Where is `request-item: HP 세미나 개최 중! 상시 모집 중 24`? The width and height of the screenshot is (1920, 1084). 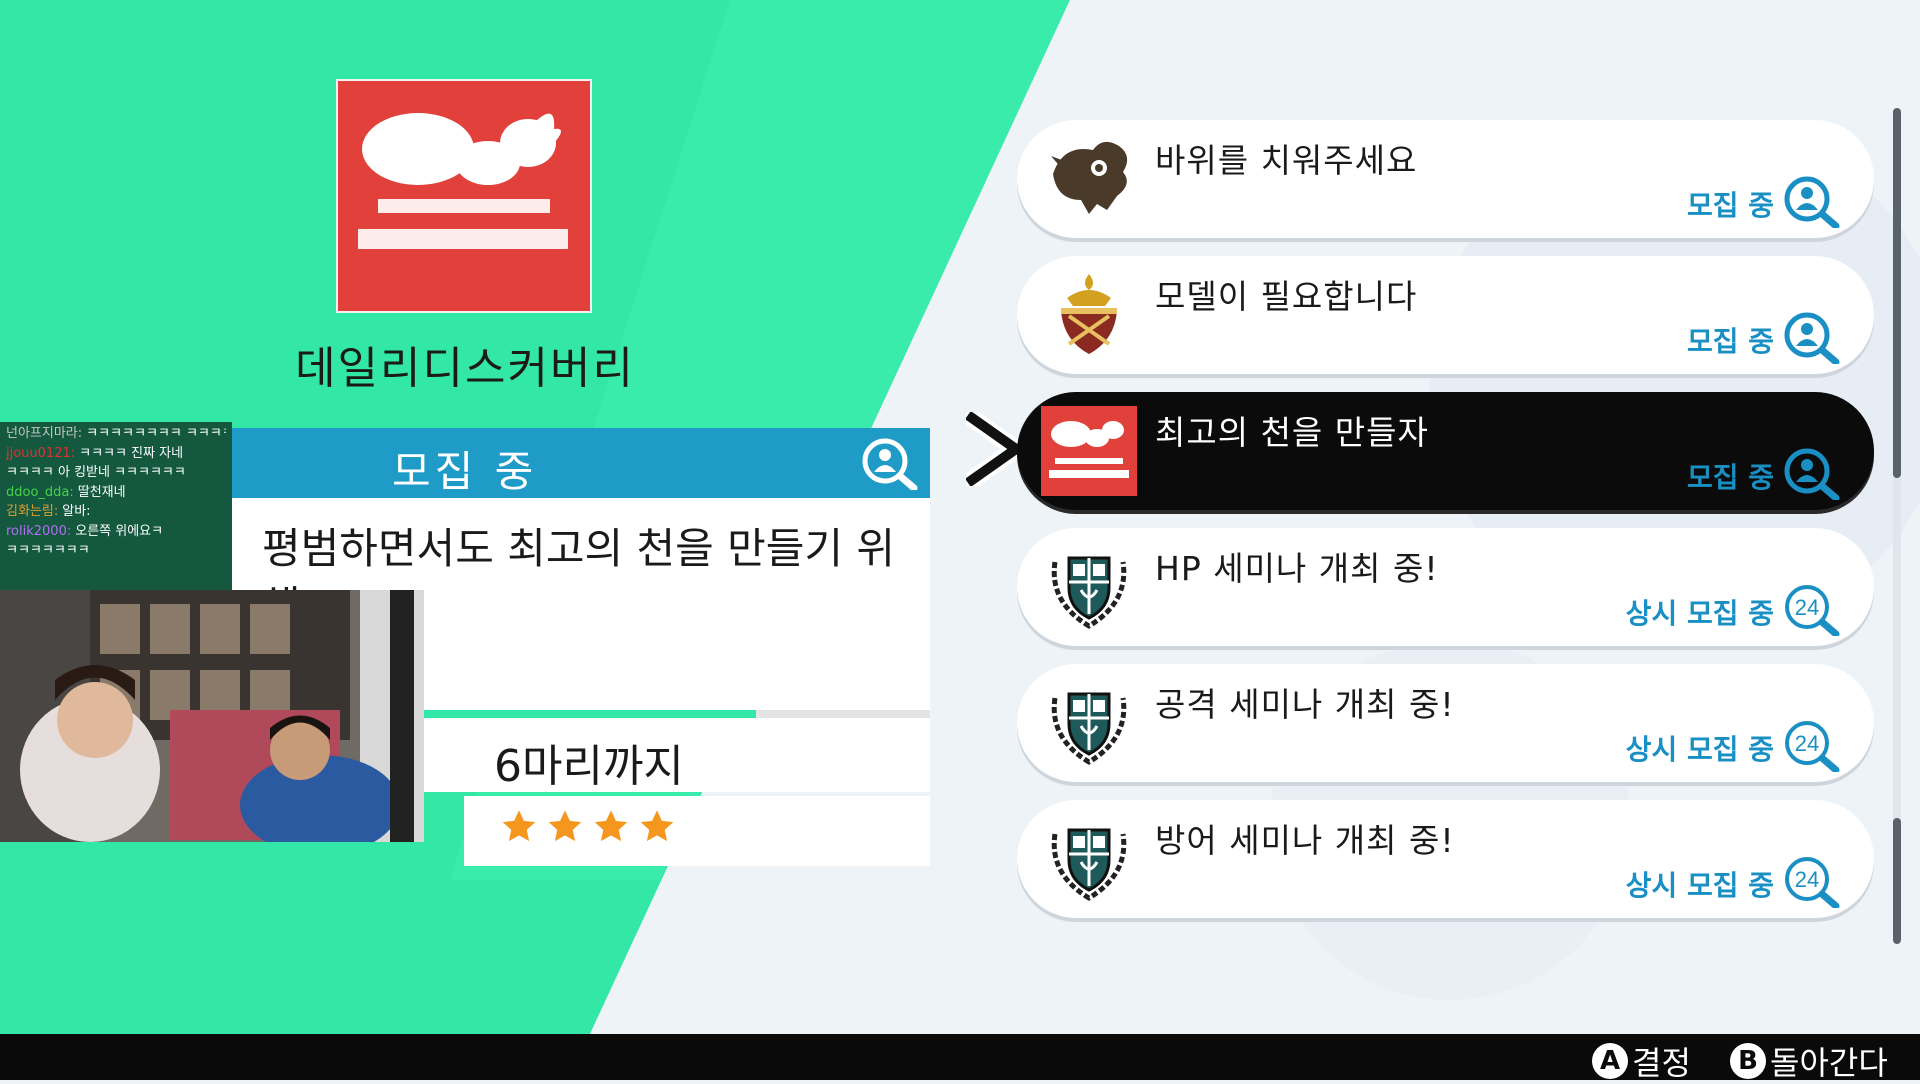 request-item: HP 세미나 개최 중! 상시 모집 중 24 is located at coordinates (1445, 587).